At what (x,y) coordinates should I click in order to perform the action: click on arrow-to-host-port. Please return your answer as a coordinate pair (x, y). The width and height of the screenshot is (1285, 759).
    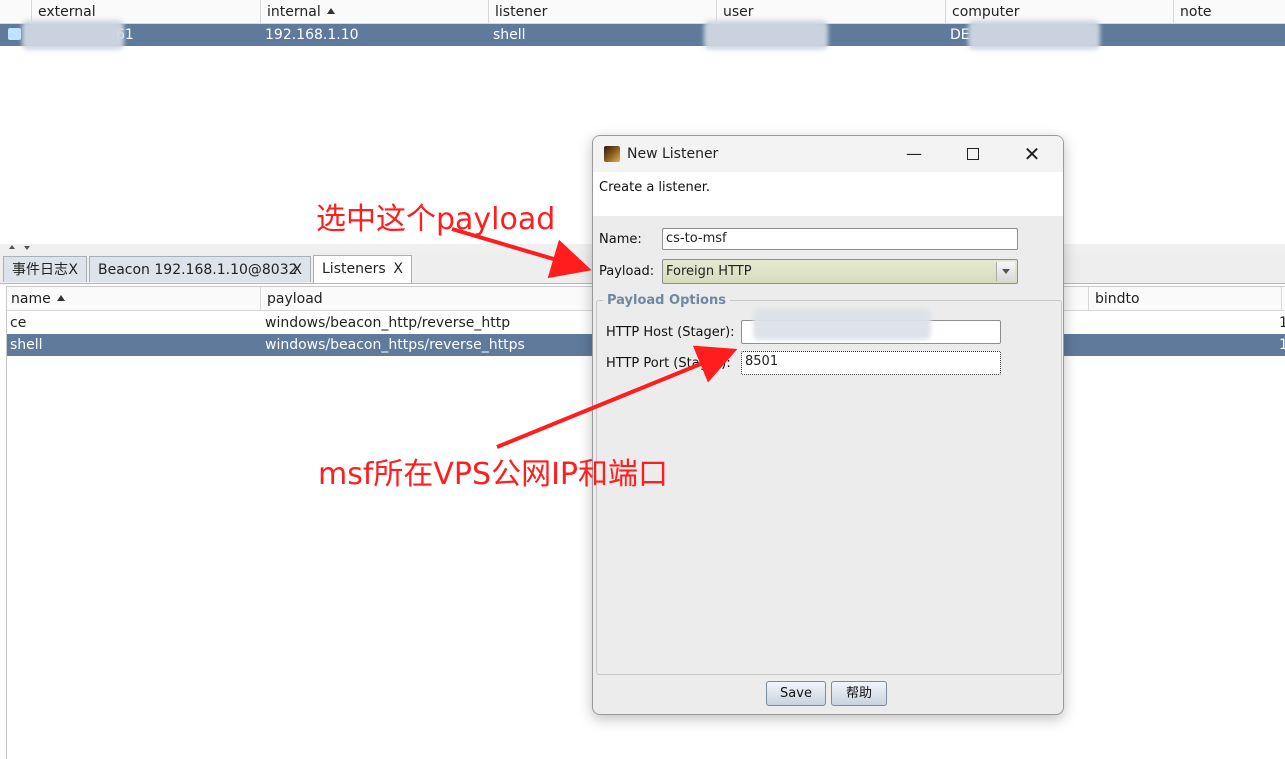
    Looking at the image, I should click on (617, 397).